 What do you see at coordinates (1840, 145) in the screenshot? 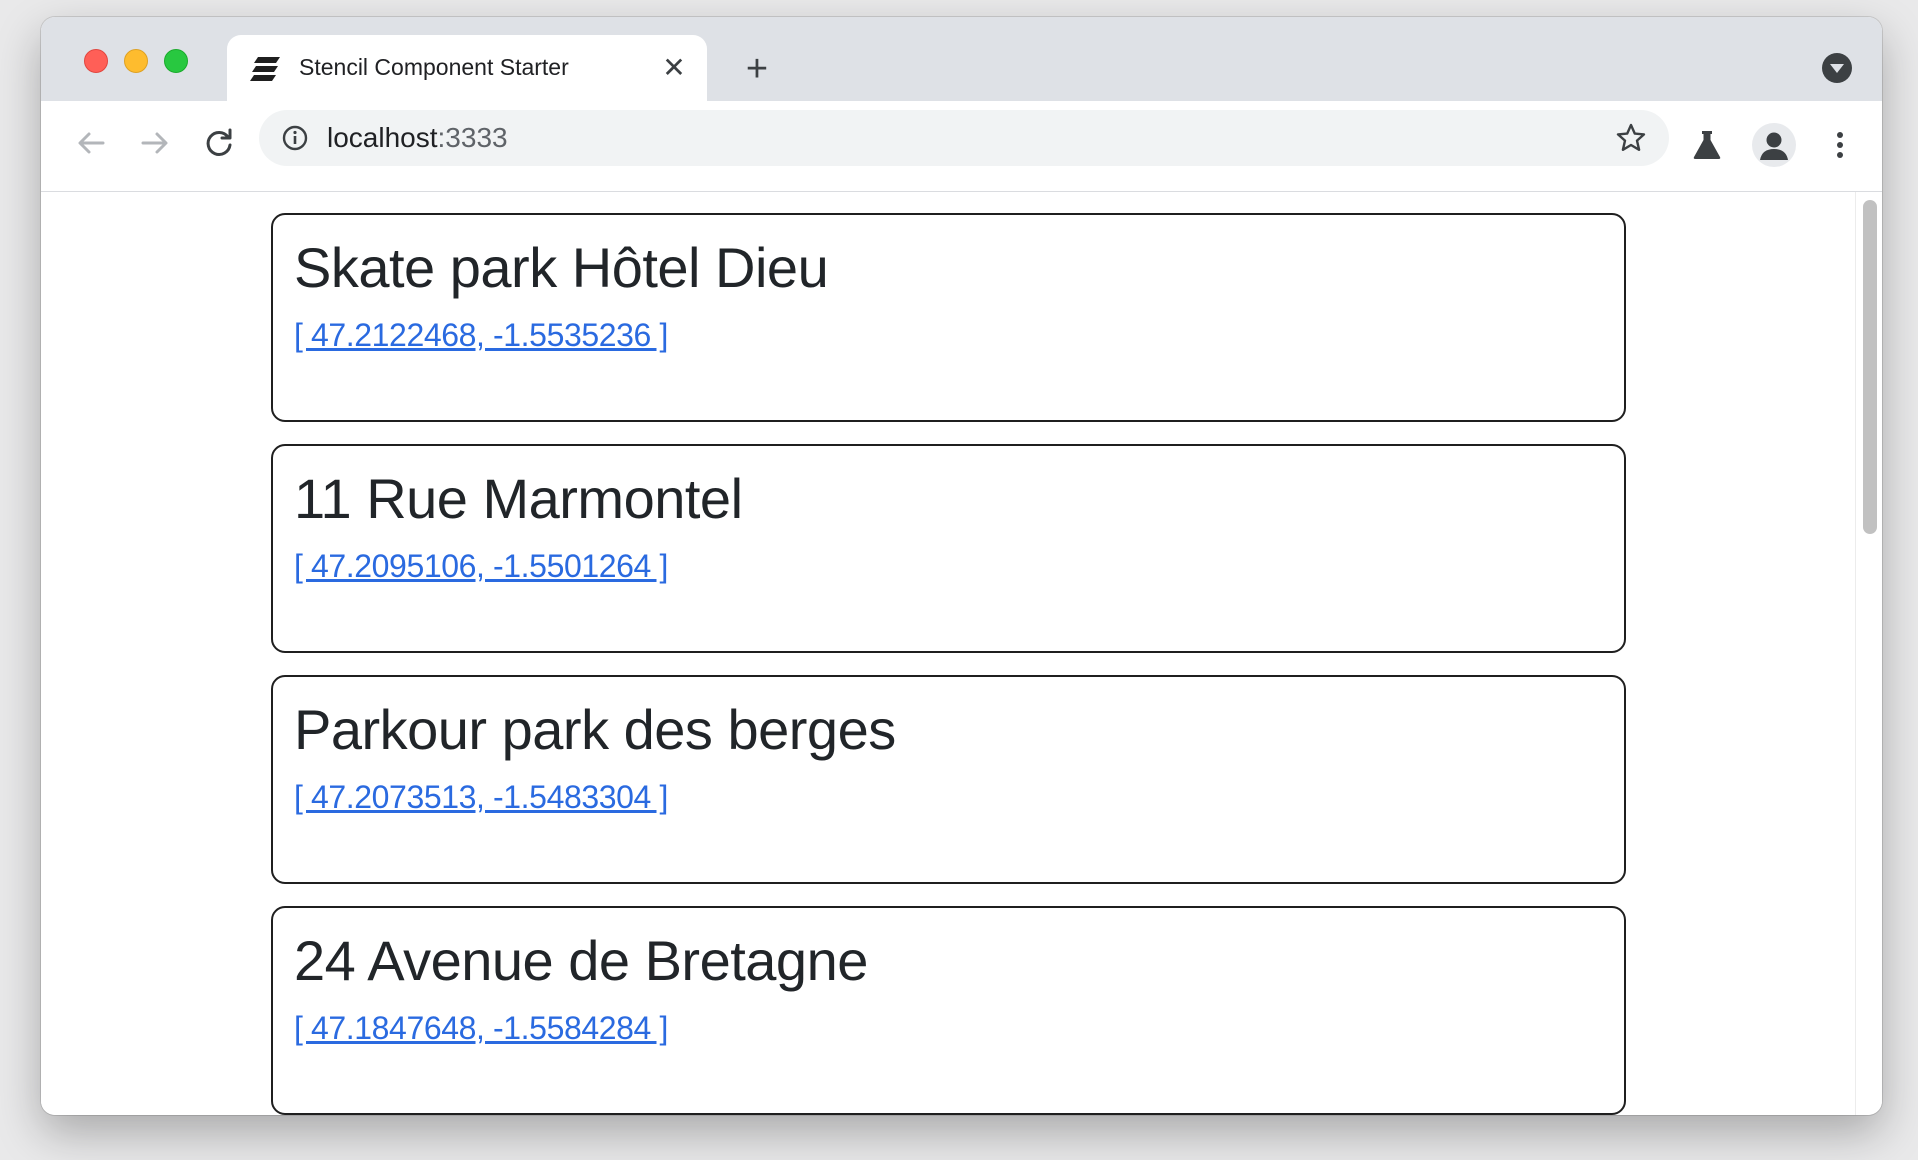
I see `kebab-menu-icon` at bounding box center [1840, 145].